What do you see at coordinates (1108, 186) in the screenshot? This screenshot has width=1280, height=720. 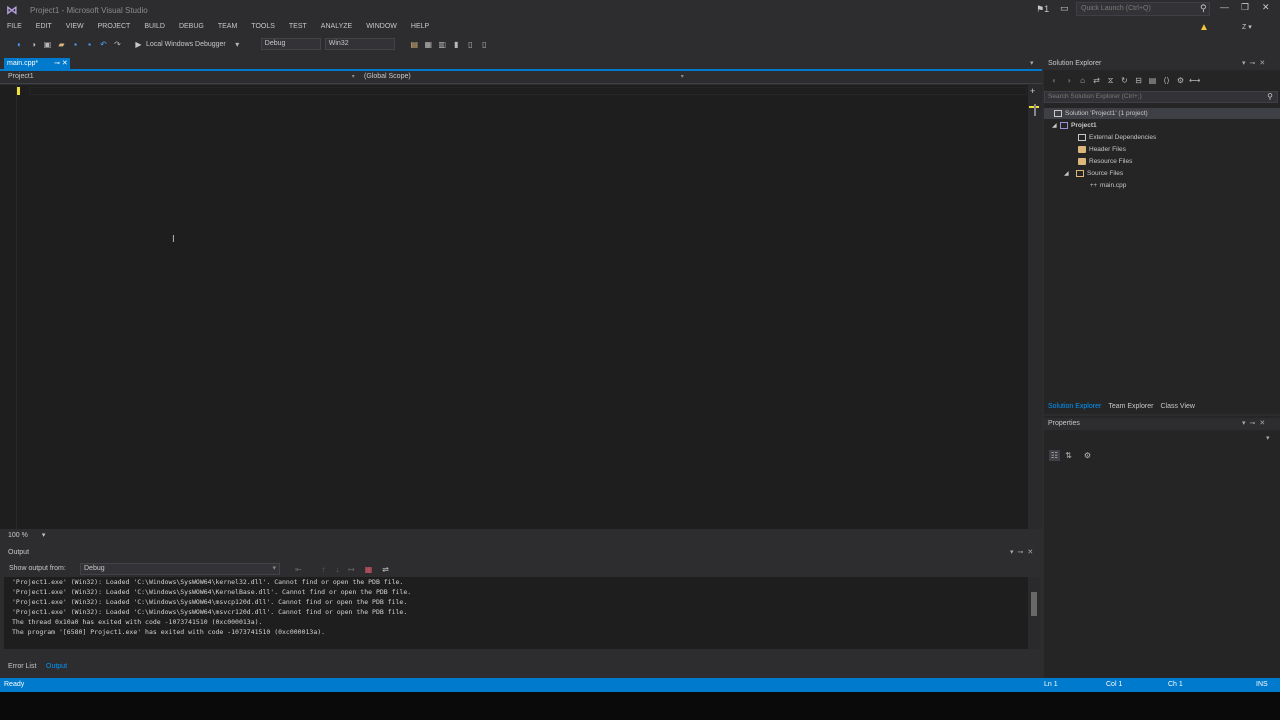 I see `tree-item-main-cpp: ++ main.cpp` at bounding box center [1108, 186].